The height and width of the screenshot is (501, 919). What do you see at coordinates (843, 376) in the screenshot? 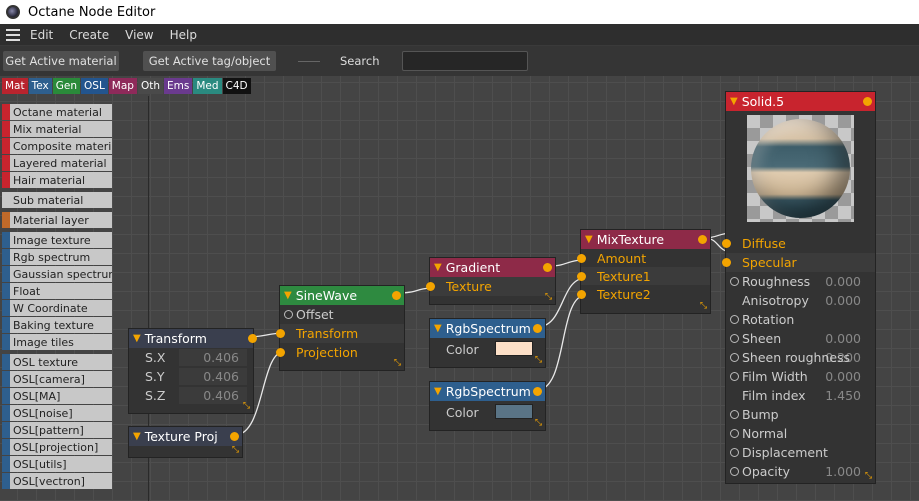
I see `film-width-value: 0.000` at bounding box center [843, 376].